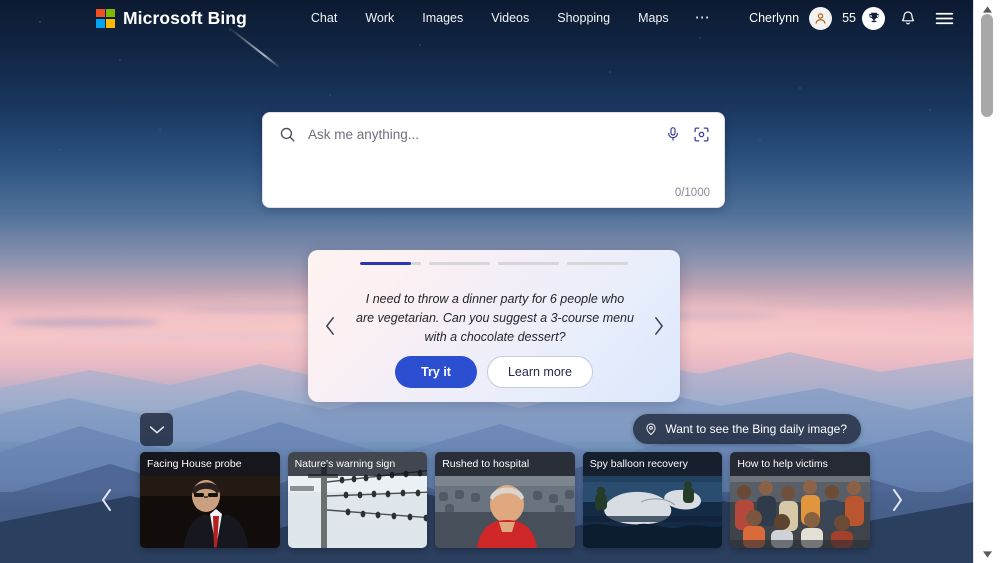 The image size is (1000, 563). I want to click on suggestion-actions: Try it Learn more, so click(494, 372).